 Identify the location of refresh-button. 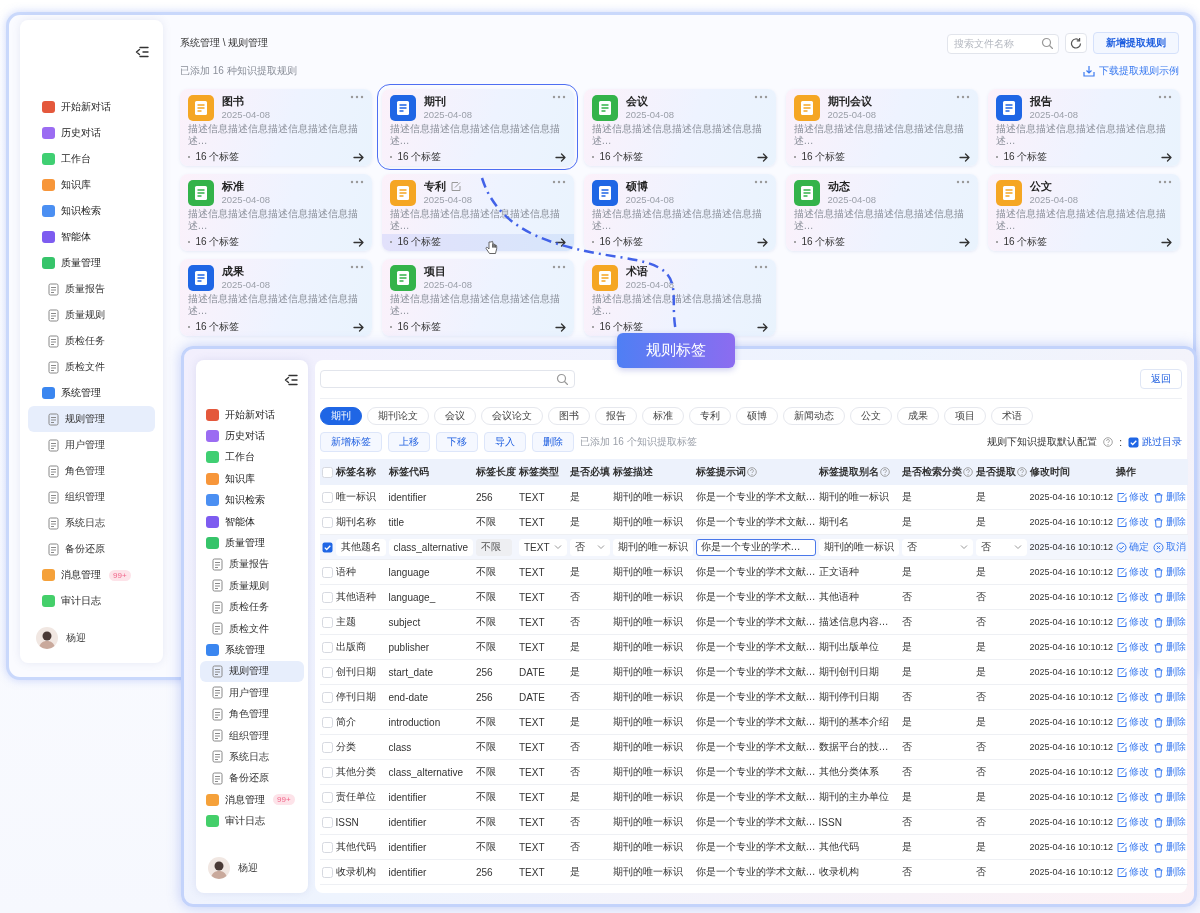
(1076, 43).